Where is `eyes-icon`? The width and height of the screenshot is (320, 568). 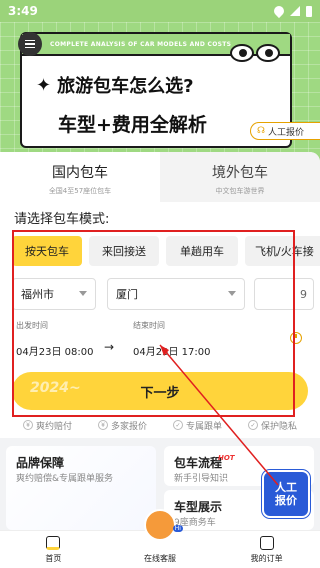
eyes-icon is located at coordinates (255, 53).